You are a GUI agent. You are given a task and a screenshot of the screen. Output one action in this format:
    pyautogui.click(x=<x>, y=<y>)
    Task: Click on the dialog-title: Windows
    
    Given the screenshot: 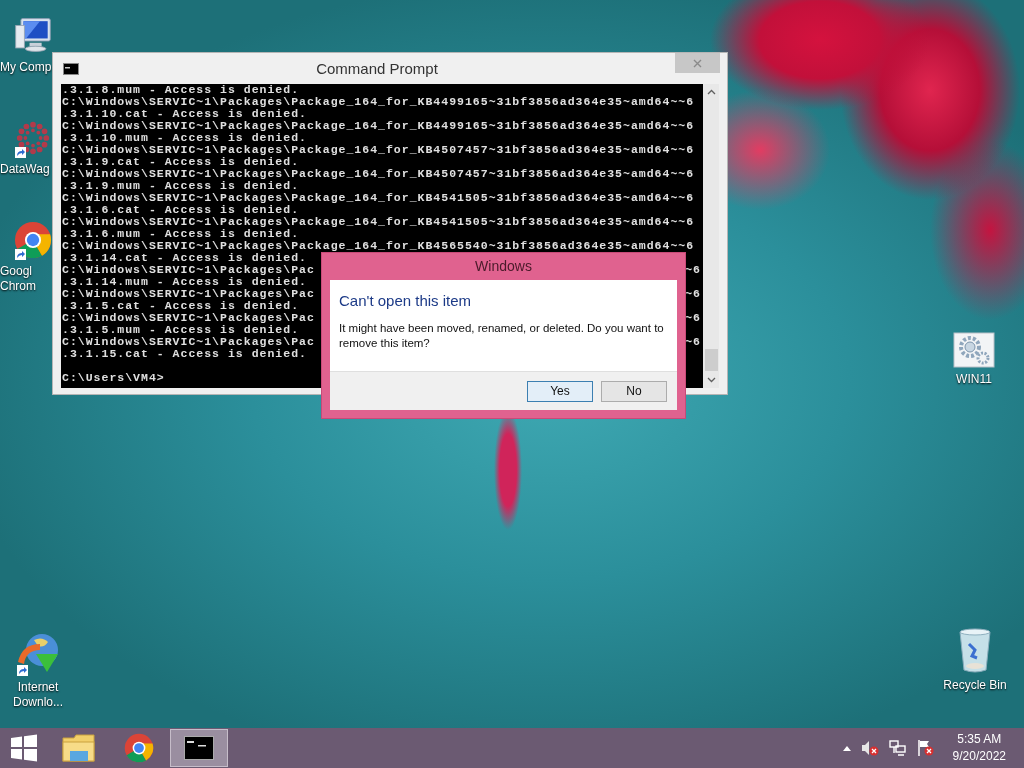 What is the action you would take?
    pyautogui.click(x=503, y=266)
    